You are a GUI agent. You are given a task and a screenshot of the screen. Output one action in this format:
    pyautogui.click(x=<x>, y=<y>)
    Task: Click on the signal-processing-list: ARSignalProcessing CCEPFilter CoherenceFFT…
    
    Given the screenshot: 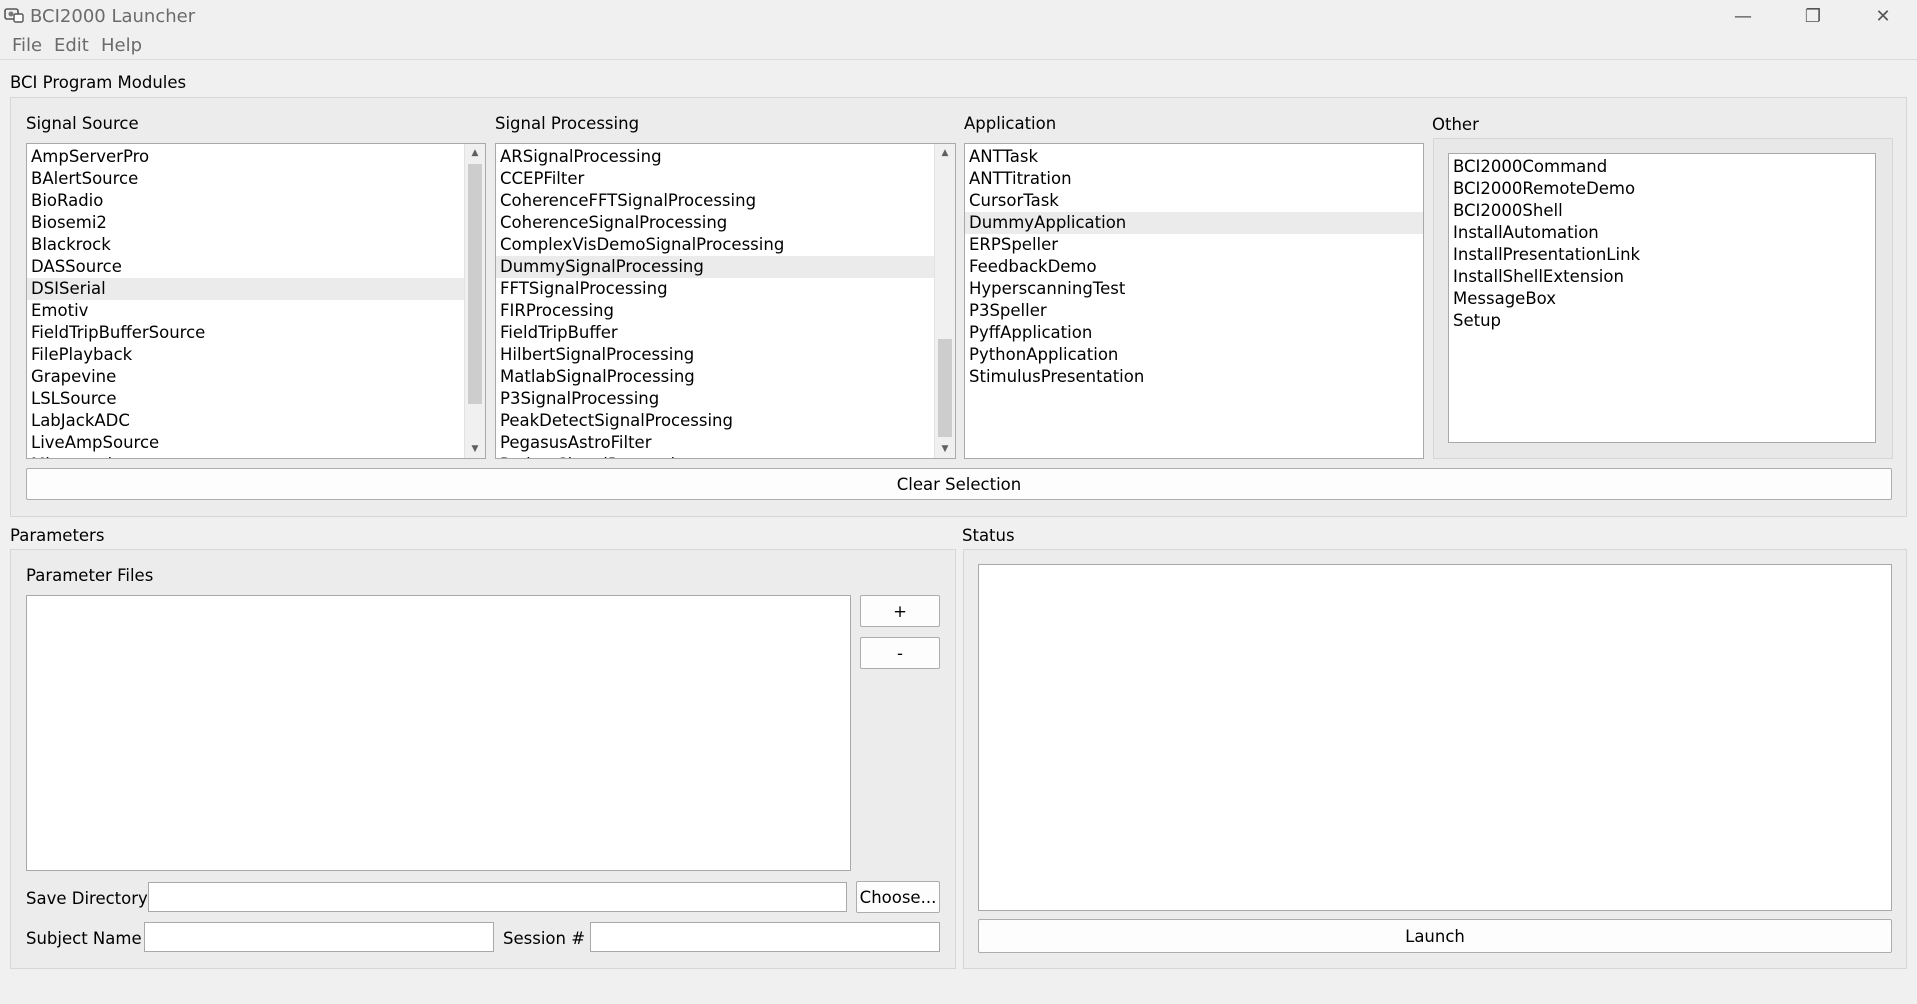 What is the action you would take?
    pyautogui.click(x=725, y=301)
    